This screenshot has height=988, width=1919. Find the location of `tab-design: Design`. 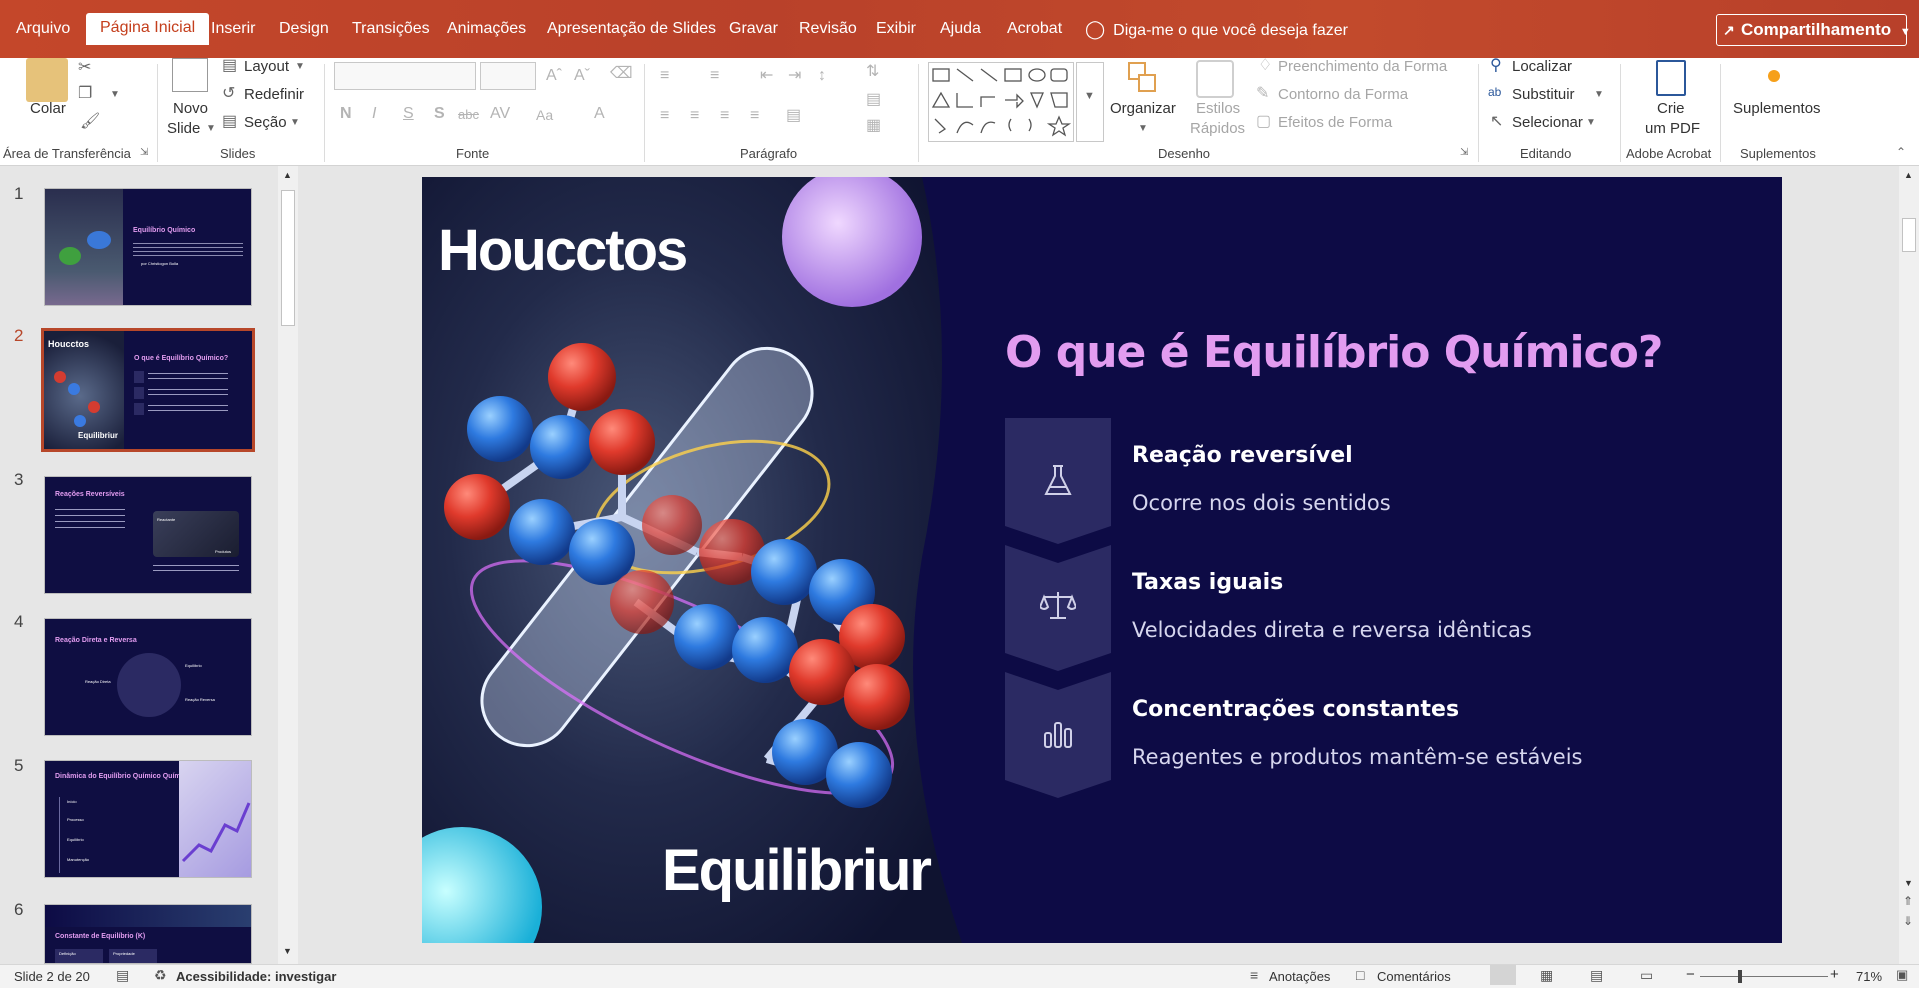

tab-design: Design is located at coordinates (304, 29).